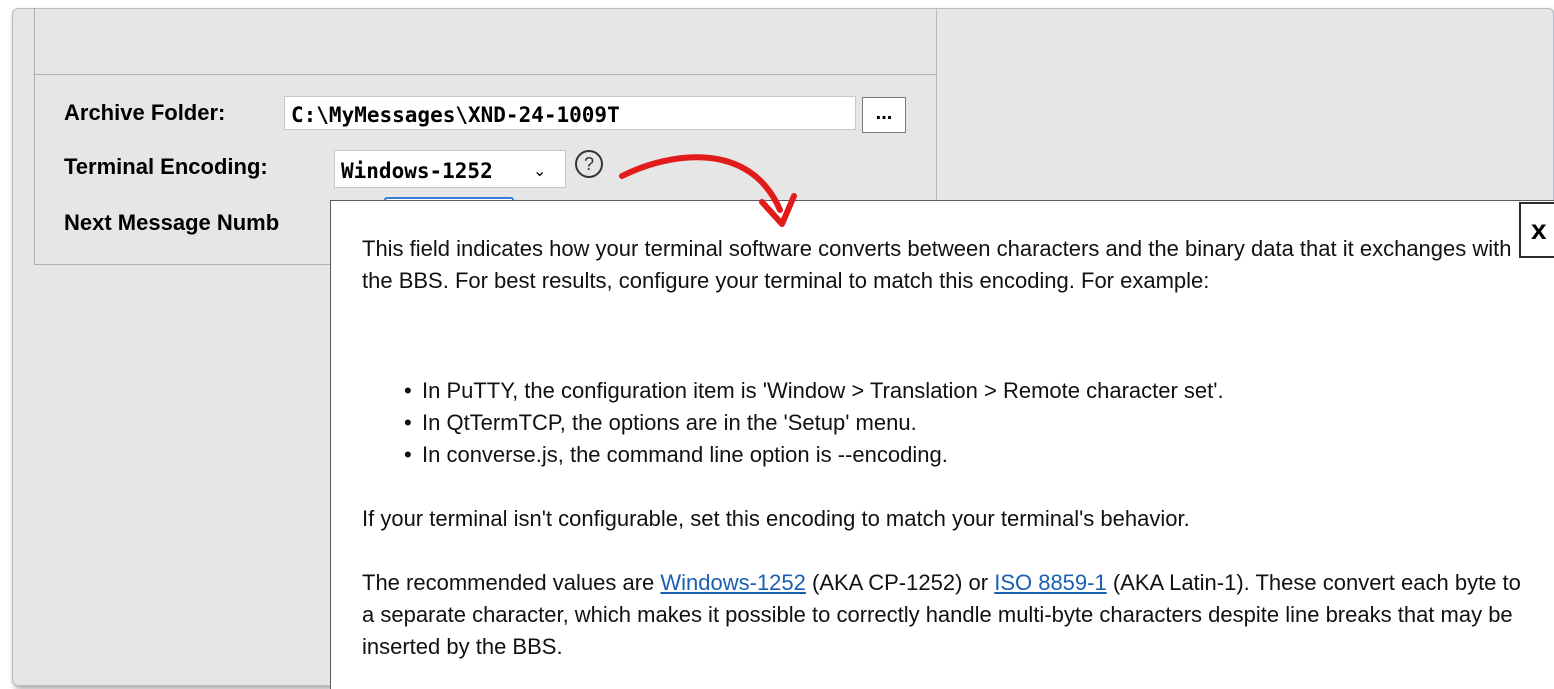 The height and width of the screenshot is (689, 1554). I want to click on recommended-mid: (AKA CP-1252) or, so click(900, 582).